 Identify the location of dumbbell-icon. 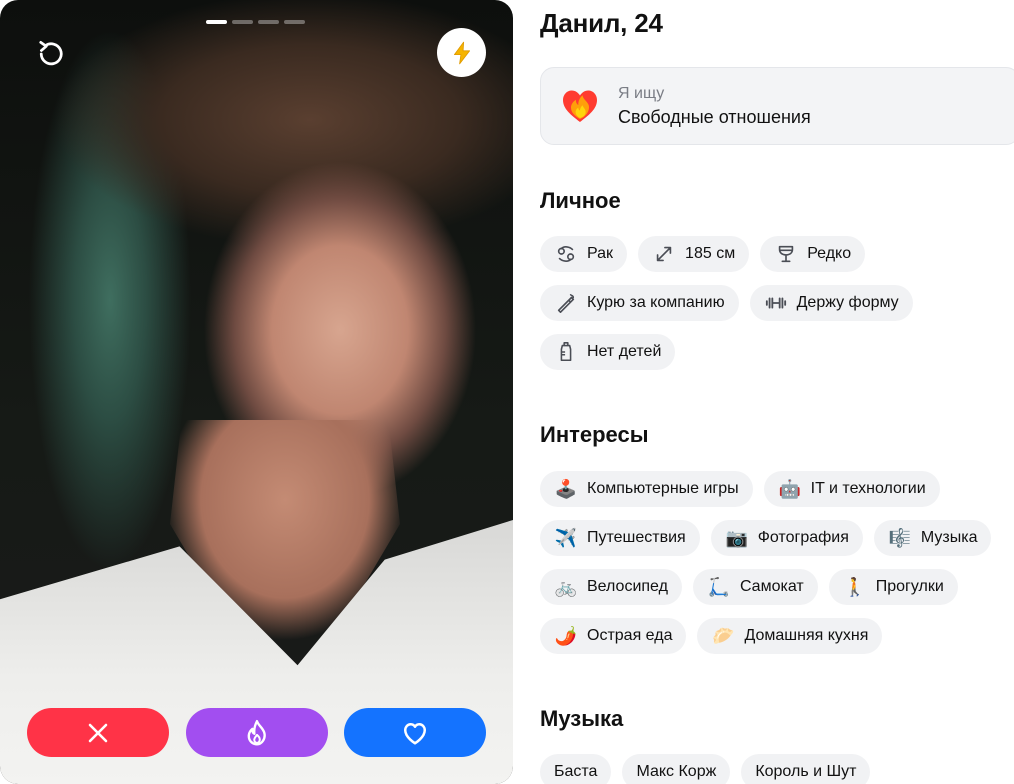
(776, 303).